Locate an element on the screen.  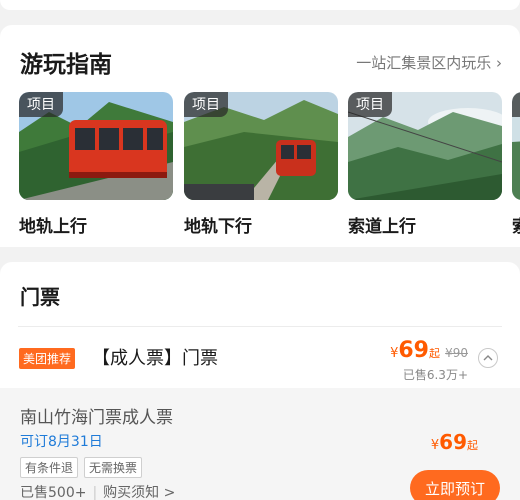
currency-symbol: ¥ is located at coordinates (435, 445).